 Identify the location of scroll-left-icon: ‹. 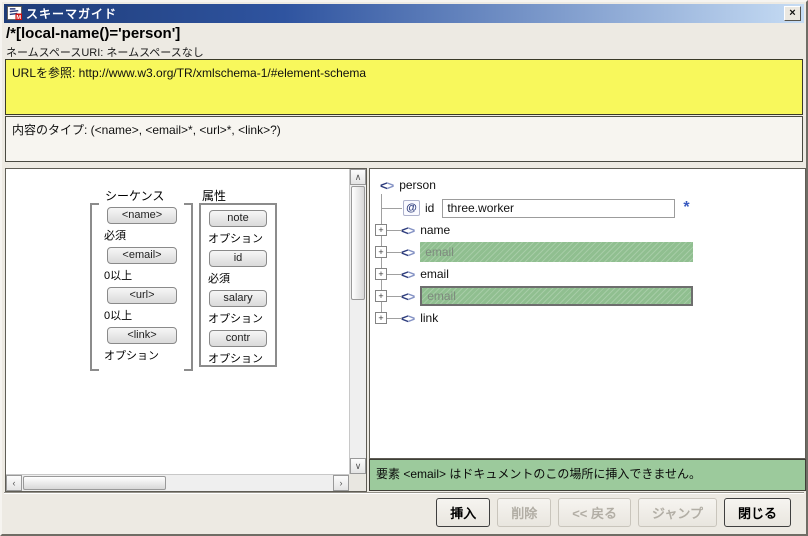
(14, 483).